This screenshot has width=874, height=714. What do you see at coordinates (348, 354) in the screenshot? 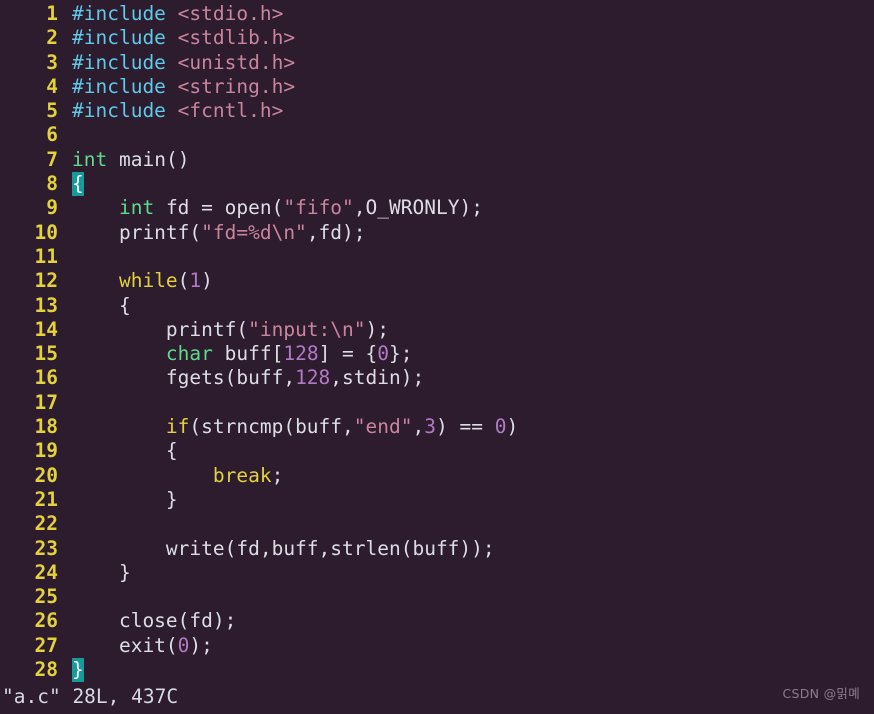
I see `code-token: ] = {` at bounding box center [348, 354].